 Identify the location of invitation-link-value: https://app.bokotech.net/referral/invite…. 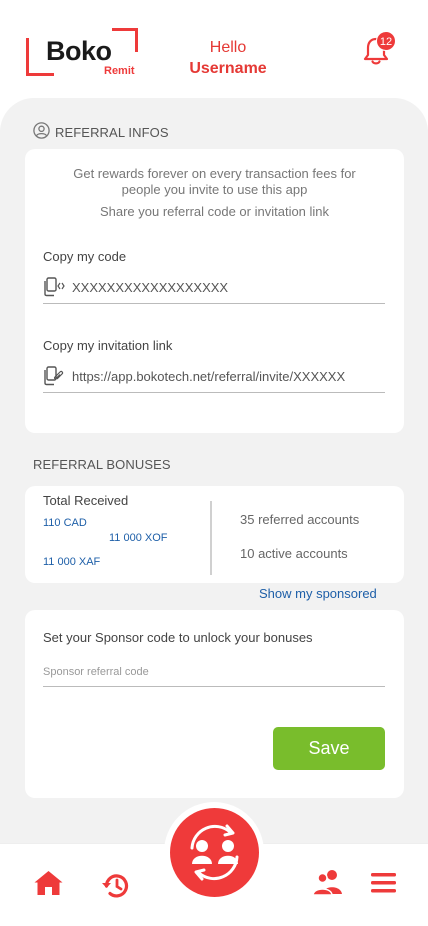
(209, 376).